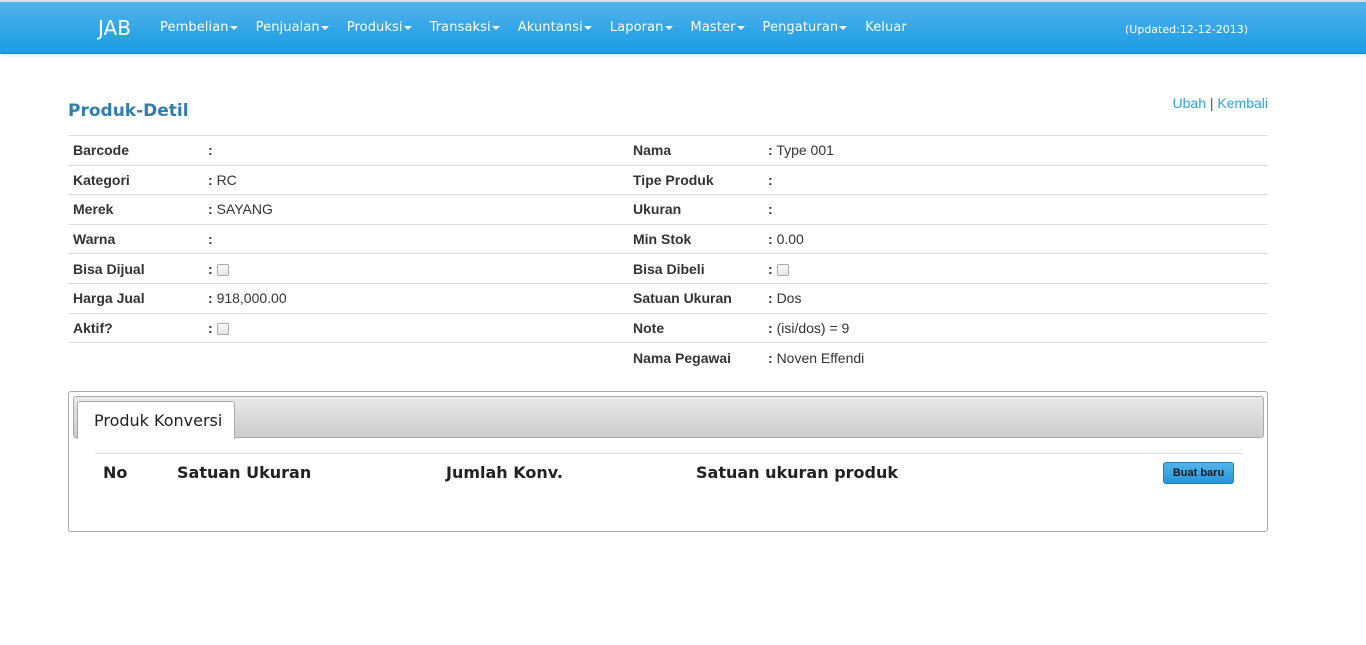  What do you see at coordinates (695, 327) in the screenshot?
I see `label-note: Note` at bounding box center [695, 327].